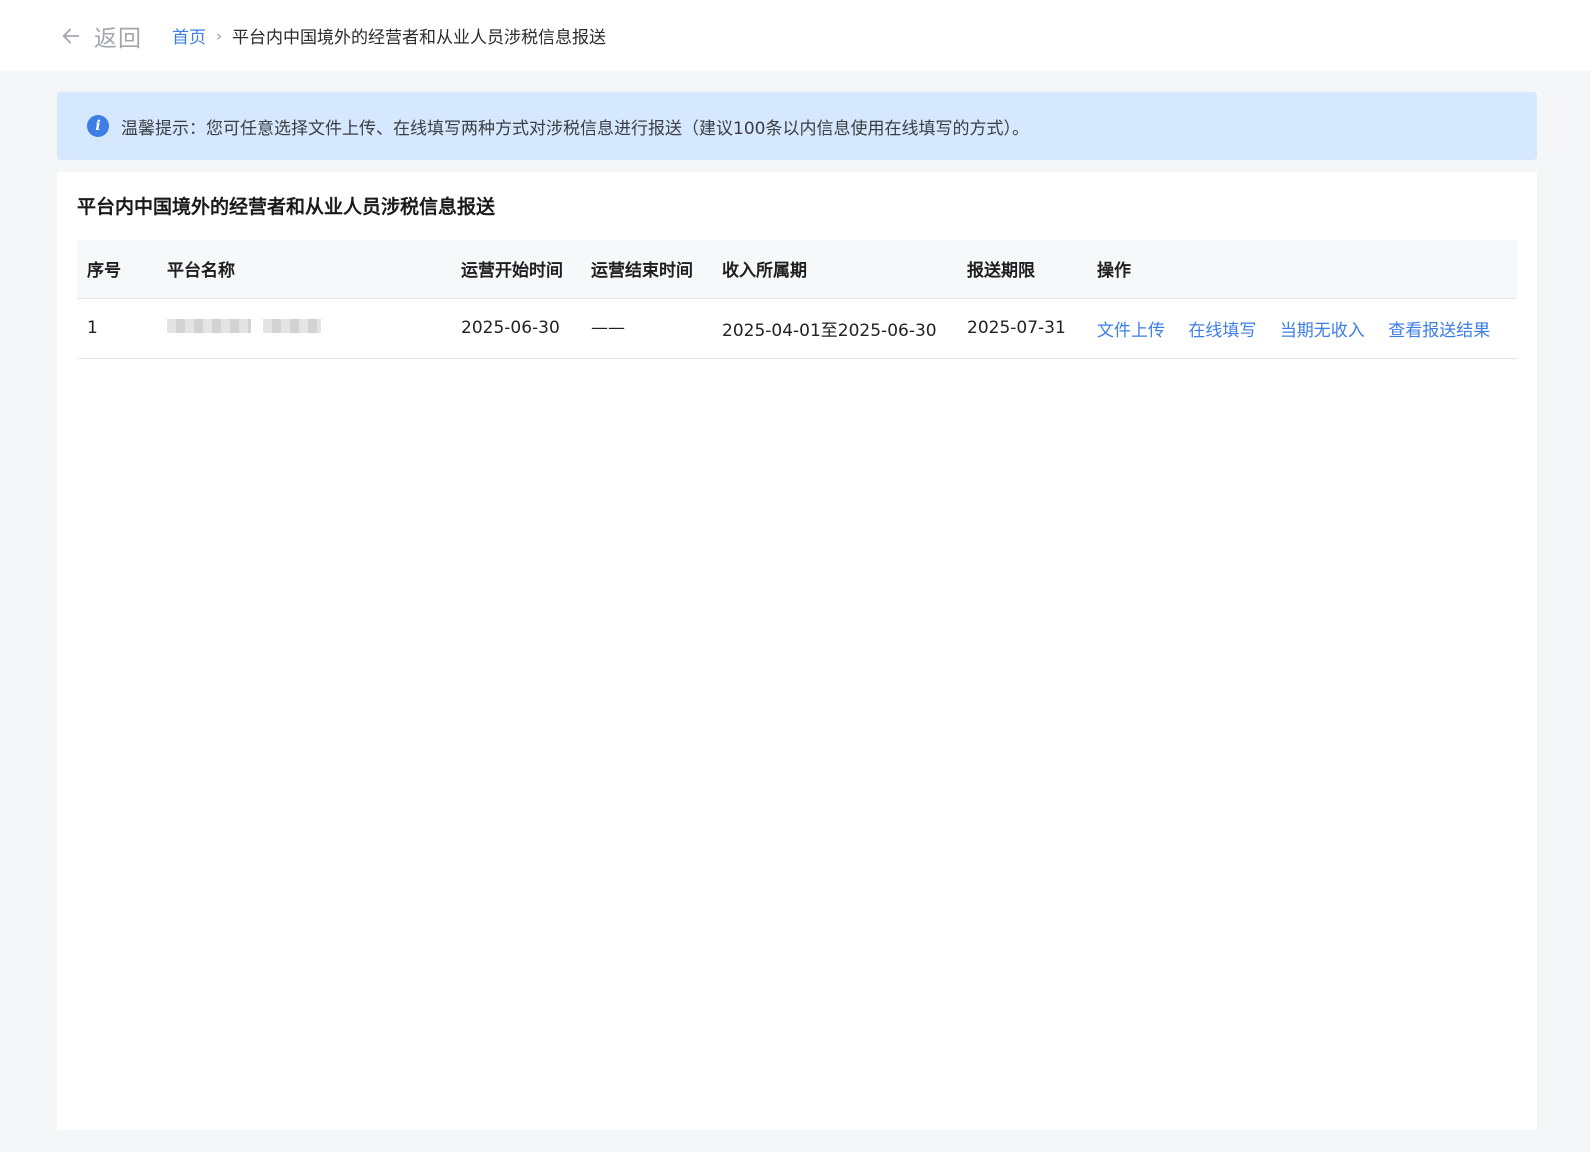 The height and width of the screenshot is (1152, 1590). Describe the element at coordinates (304, 269) in the screenshot. I see `column-header-platform-name: 平台名称` at that location.